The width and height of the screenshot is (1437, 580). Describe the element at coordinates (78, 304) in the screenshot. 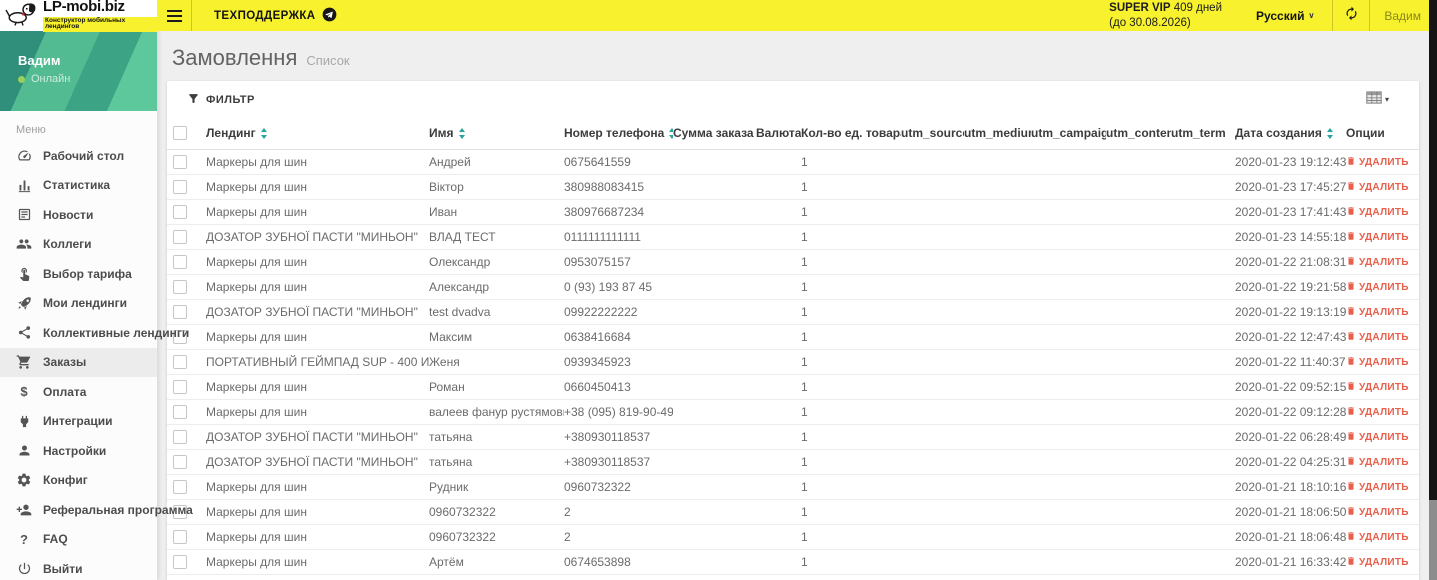

I see `sidebar-item-my-landings: Мои лендинги` at that location.